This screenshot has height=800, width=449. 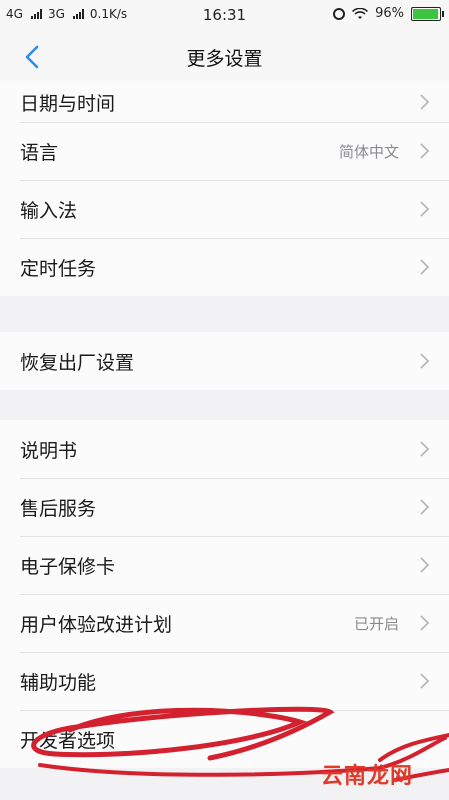 I want to click on settings-item-factory-reset: 恢复出厂设置, so click(x=224, y=361).